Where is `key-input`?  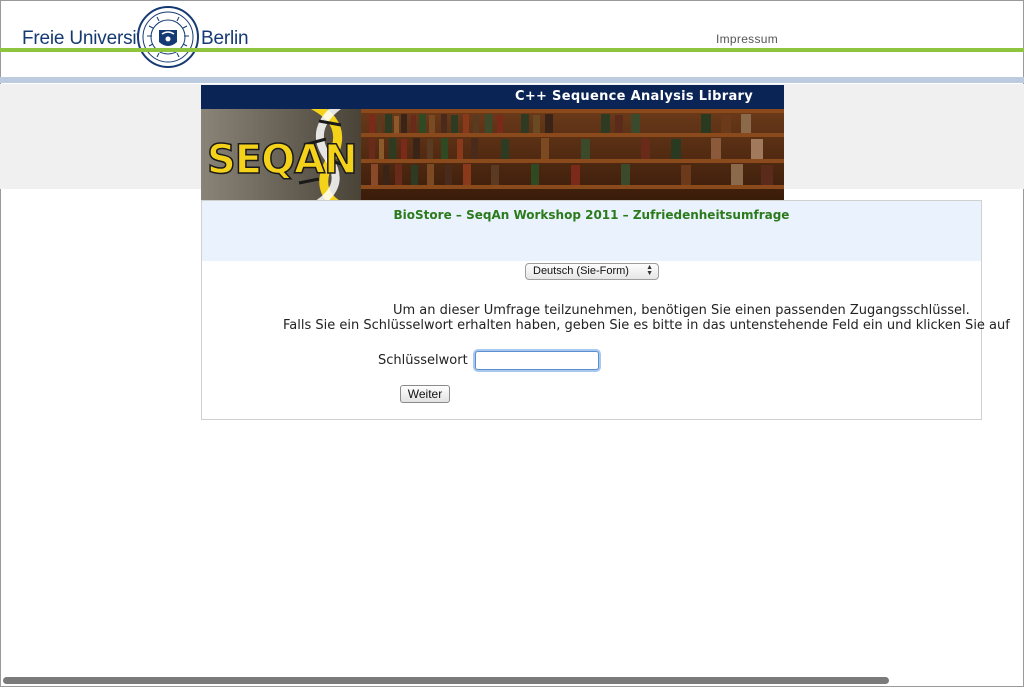 key-input is located at coordinates (537, 360).